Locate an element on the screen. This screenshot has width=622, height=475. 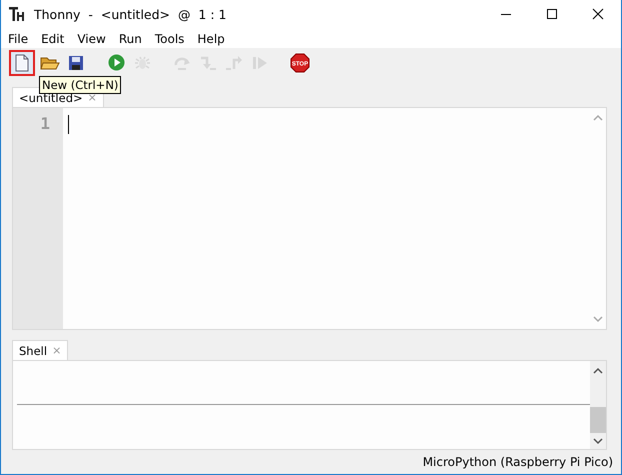
scroll-up-icon is located at coordinates (598, 371).